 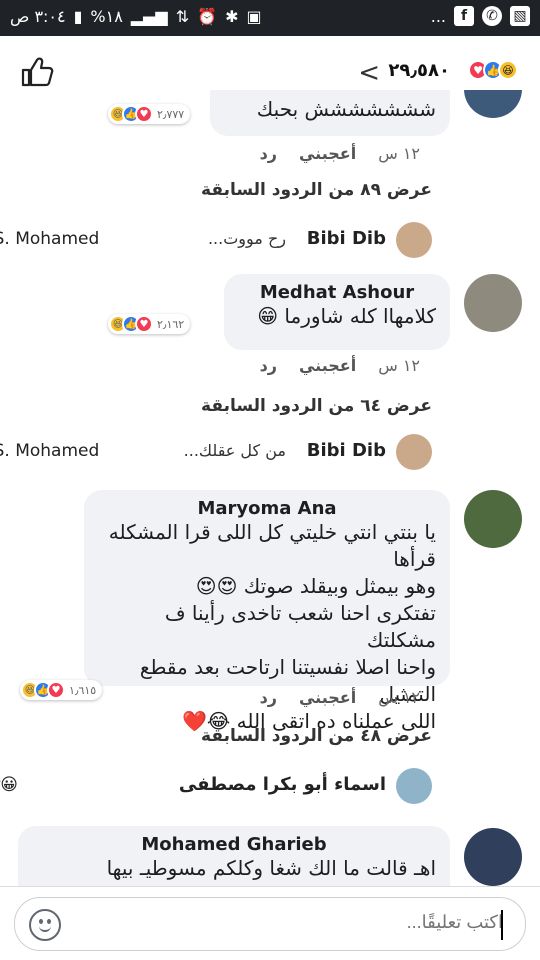 I want to click on reaction-count-badge: 😆 👍 ♥ ١٫٦١٥, so click(x=61, y=690).